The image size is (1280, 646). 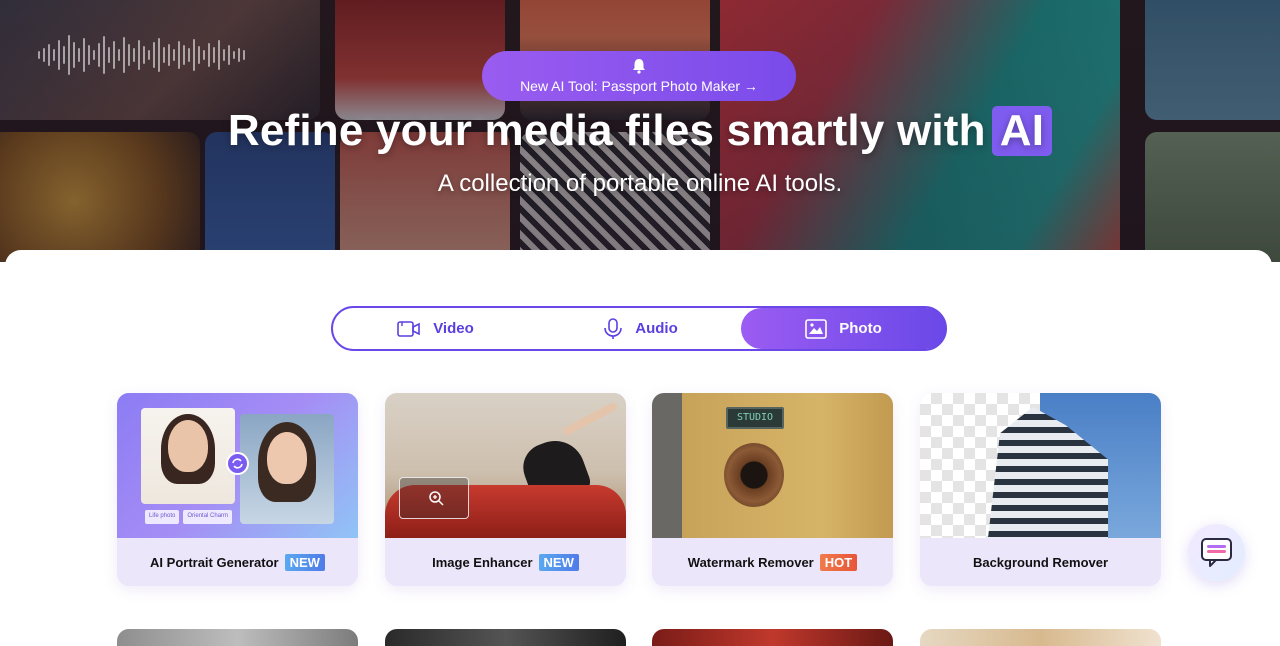 I want to click on hot-badge: HOT, so click(x=838, y=562).